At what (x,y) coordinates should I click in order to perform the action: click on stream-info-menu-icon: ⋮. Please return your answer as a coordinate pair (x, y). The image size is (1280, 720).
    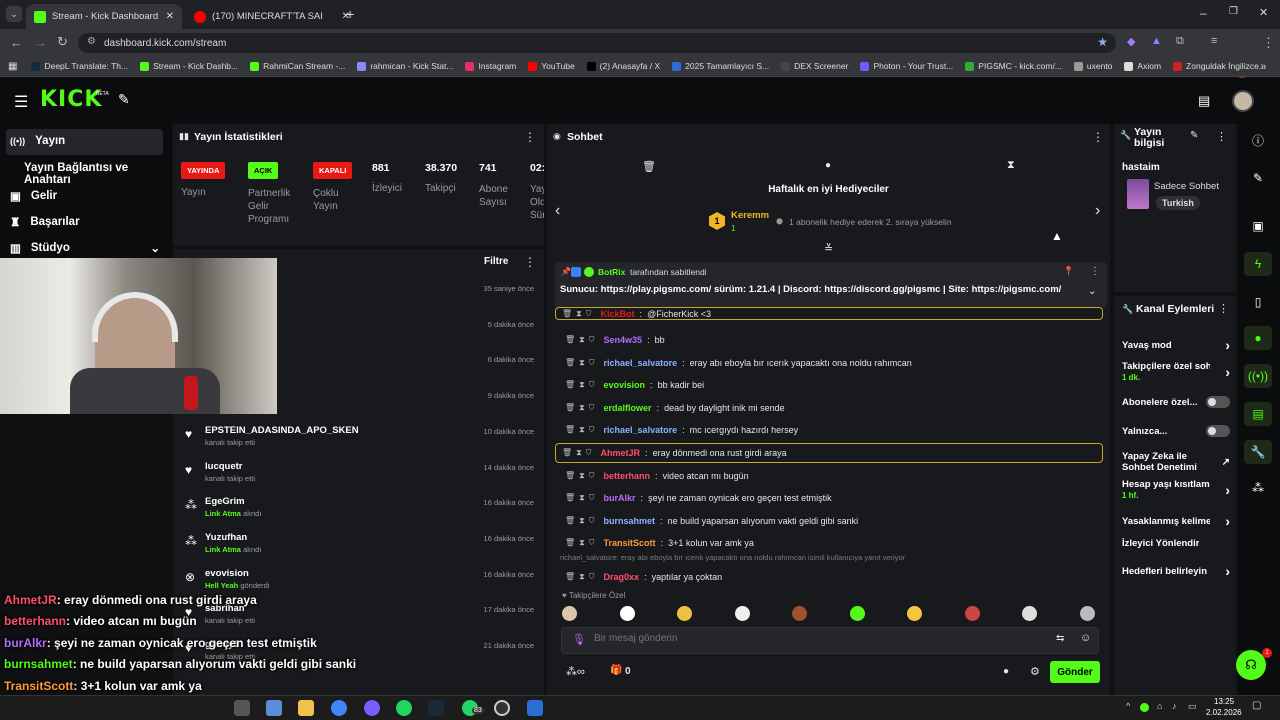
    Looking at the image, I should click on (1221, 136).